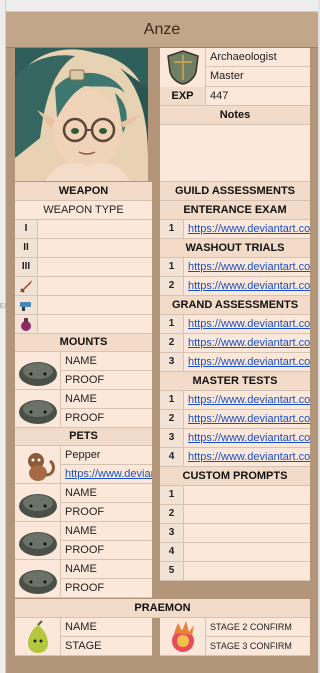 The image size is (320, 673). What do you see at coordinates (172, 495) in the screenshot?
I see `prompt-row-1-num: 1` at bounding box center [172, 495].